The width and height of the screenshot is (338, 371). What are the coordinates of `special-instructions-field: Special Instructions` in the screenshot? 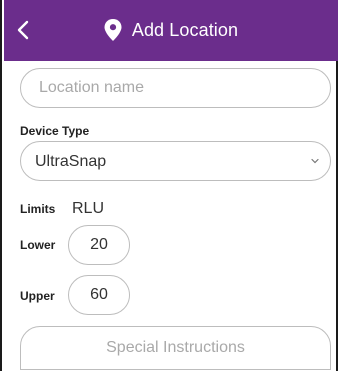 It's located at (175, 348).